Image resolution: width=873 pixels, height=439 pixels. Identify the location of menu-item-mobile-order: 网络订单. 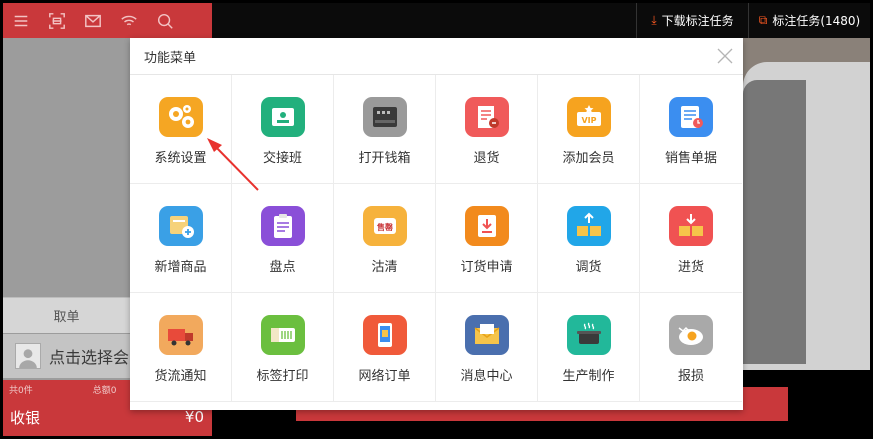
(385, 347).